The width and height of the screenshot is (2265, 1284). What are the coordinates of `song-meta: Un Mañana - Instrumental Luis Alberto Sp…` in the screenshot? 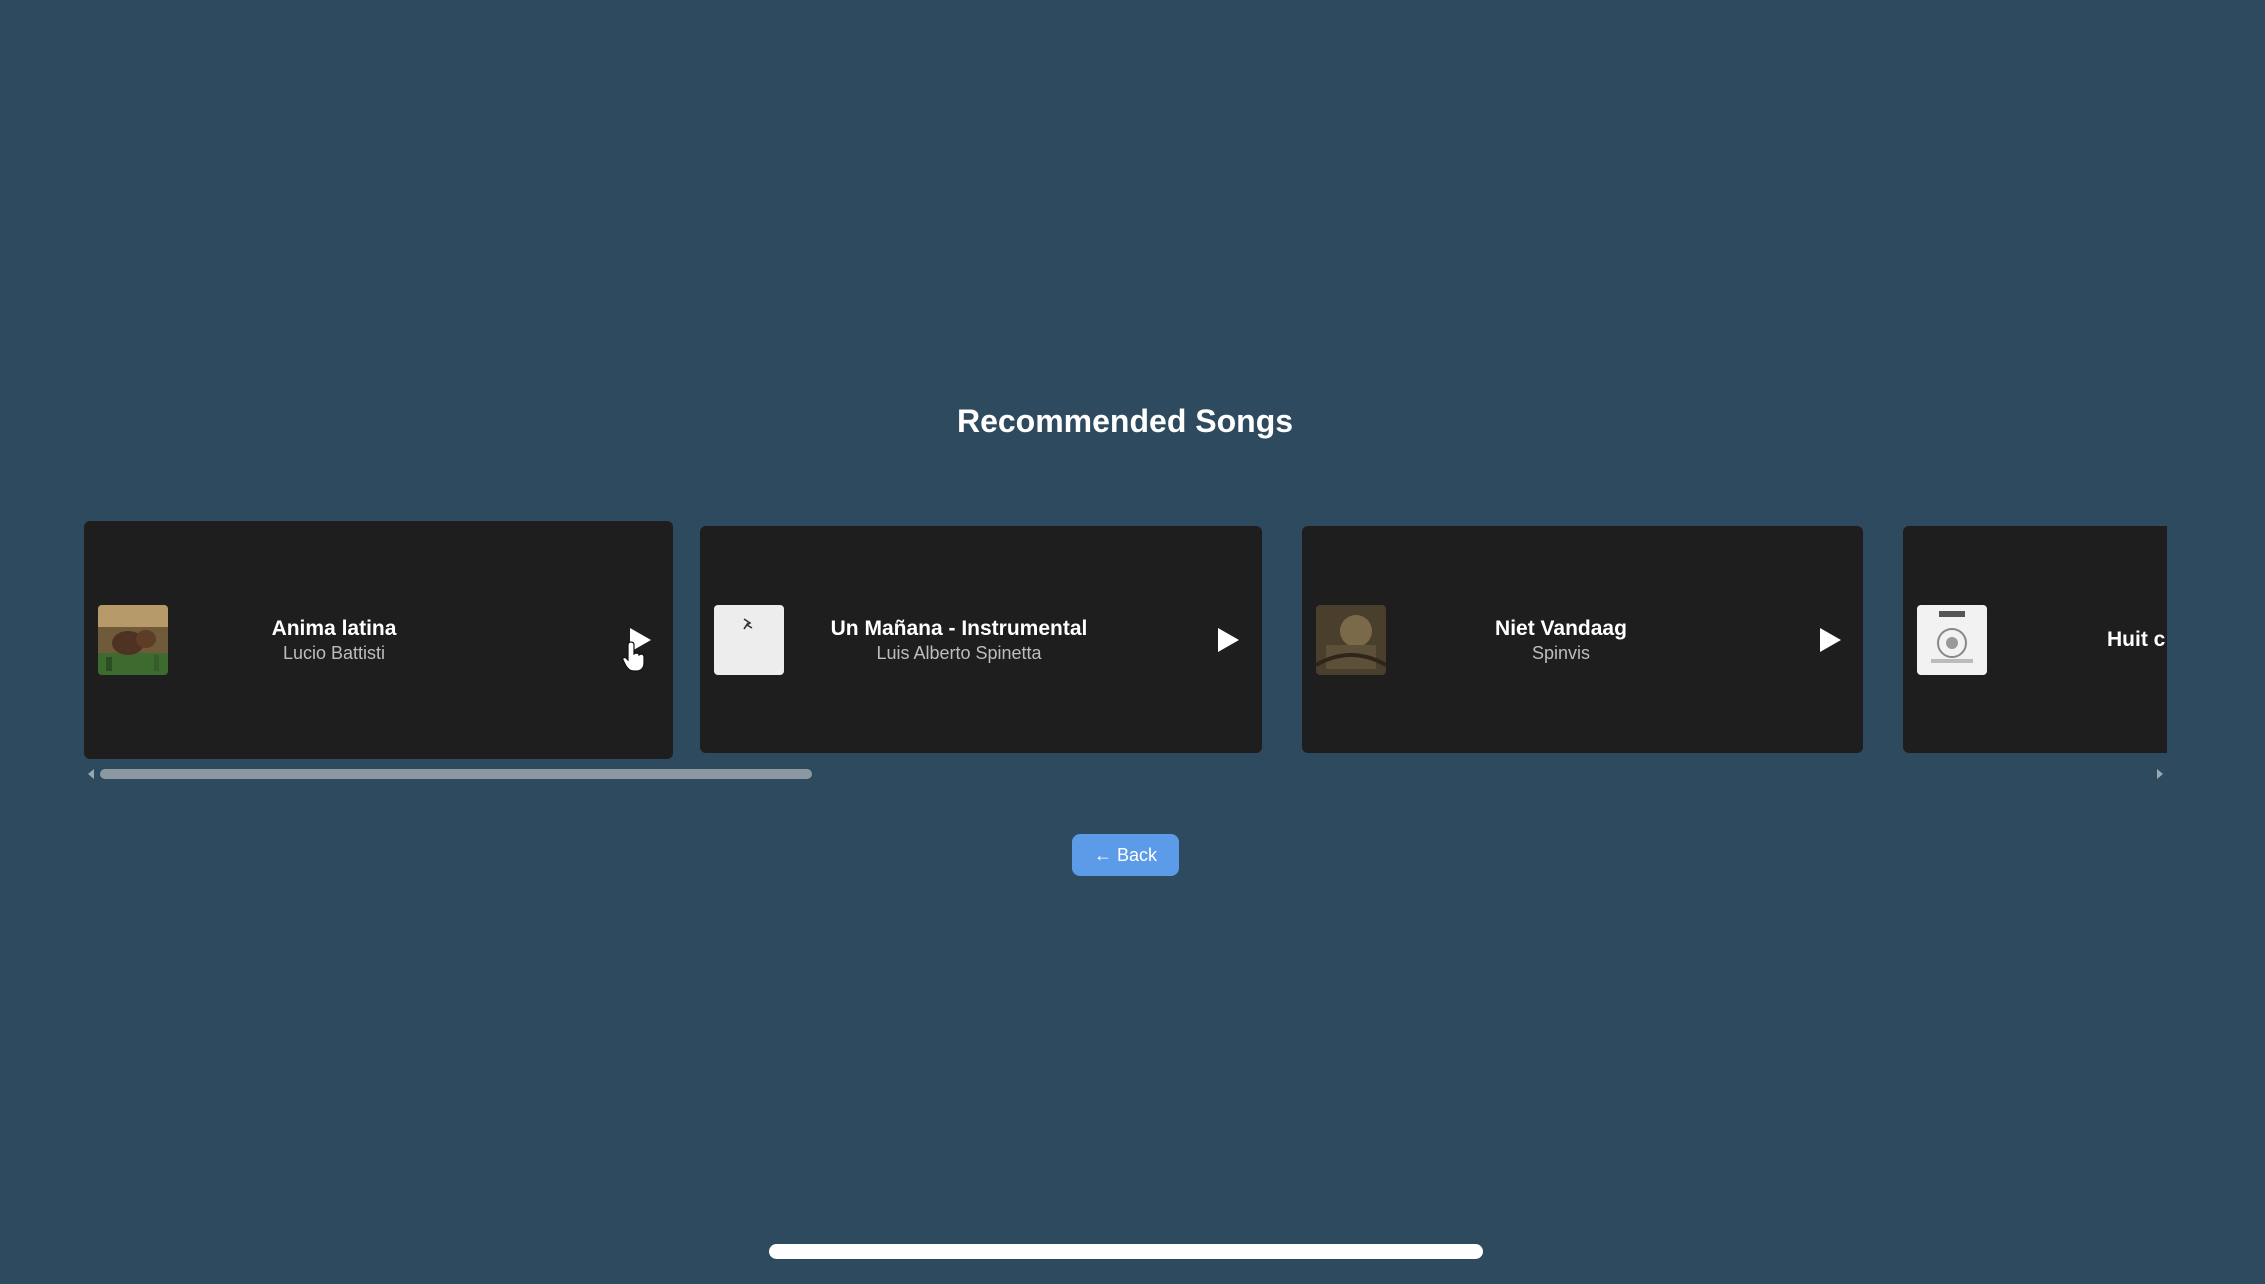 It's located at (959, 640).